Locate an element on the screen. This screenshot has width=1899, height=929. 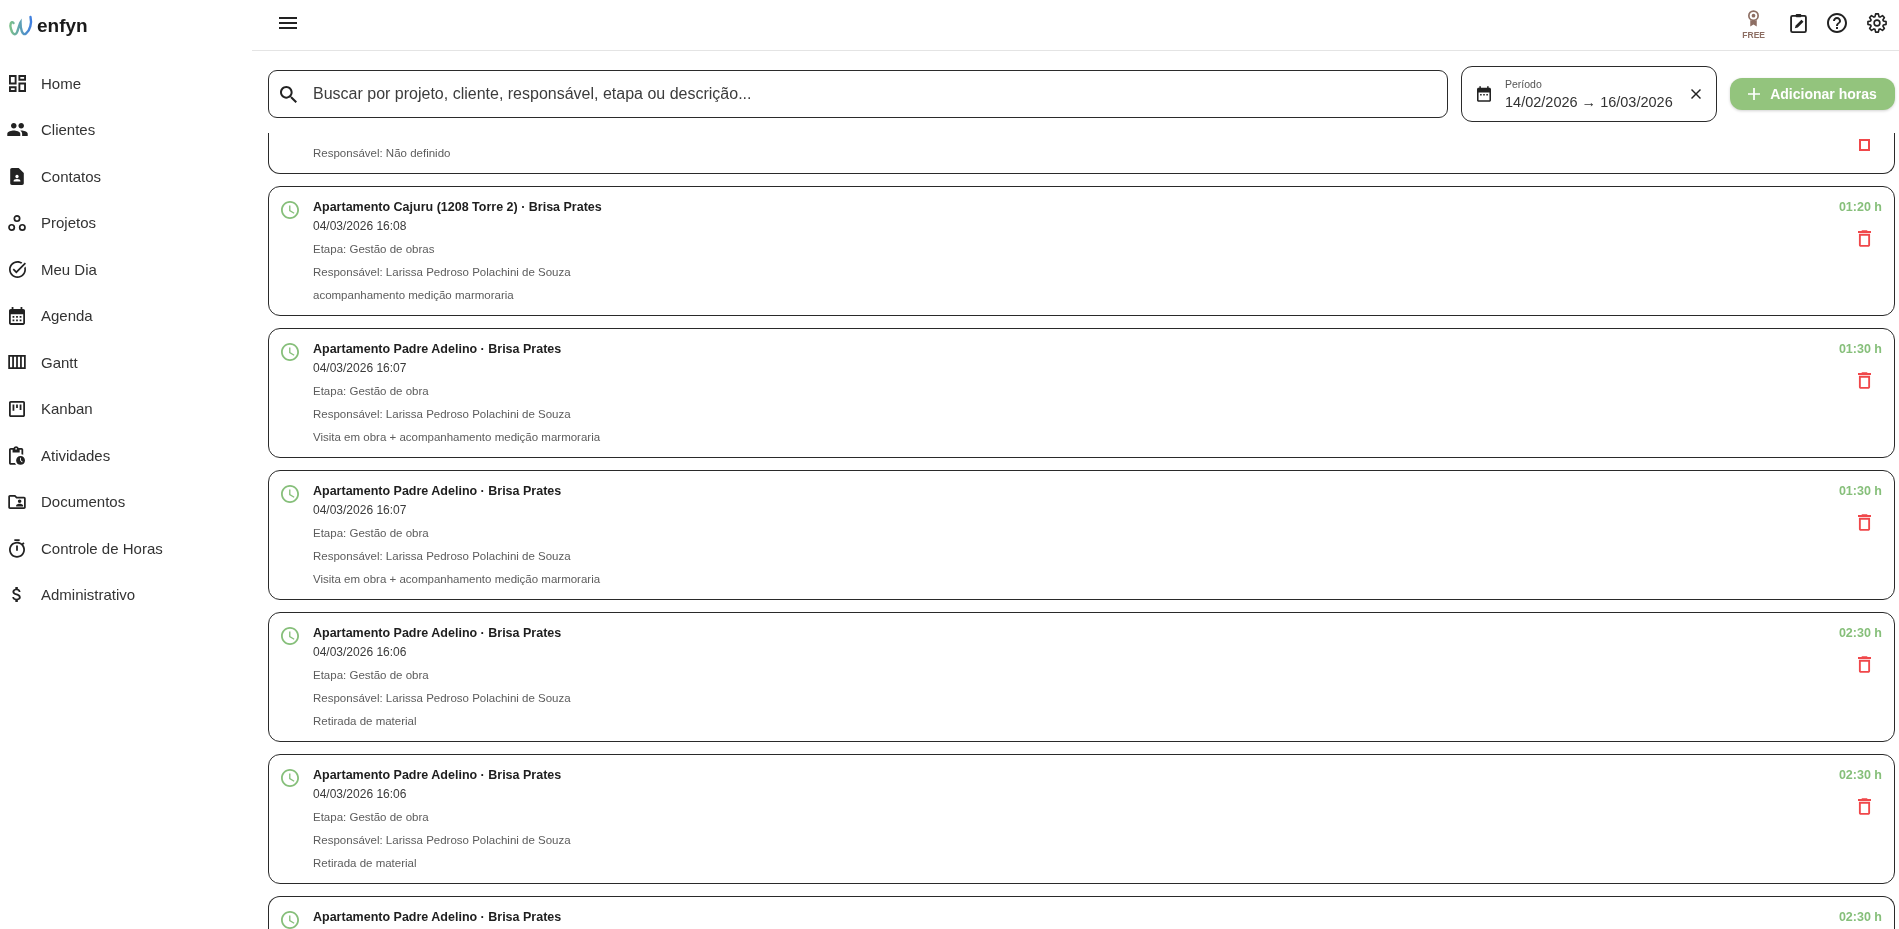
logo-mark-icon is located at coordinates (21, 25).